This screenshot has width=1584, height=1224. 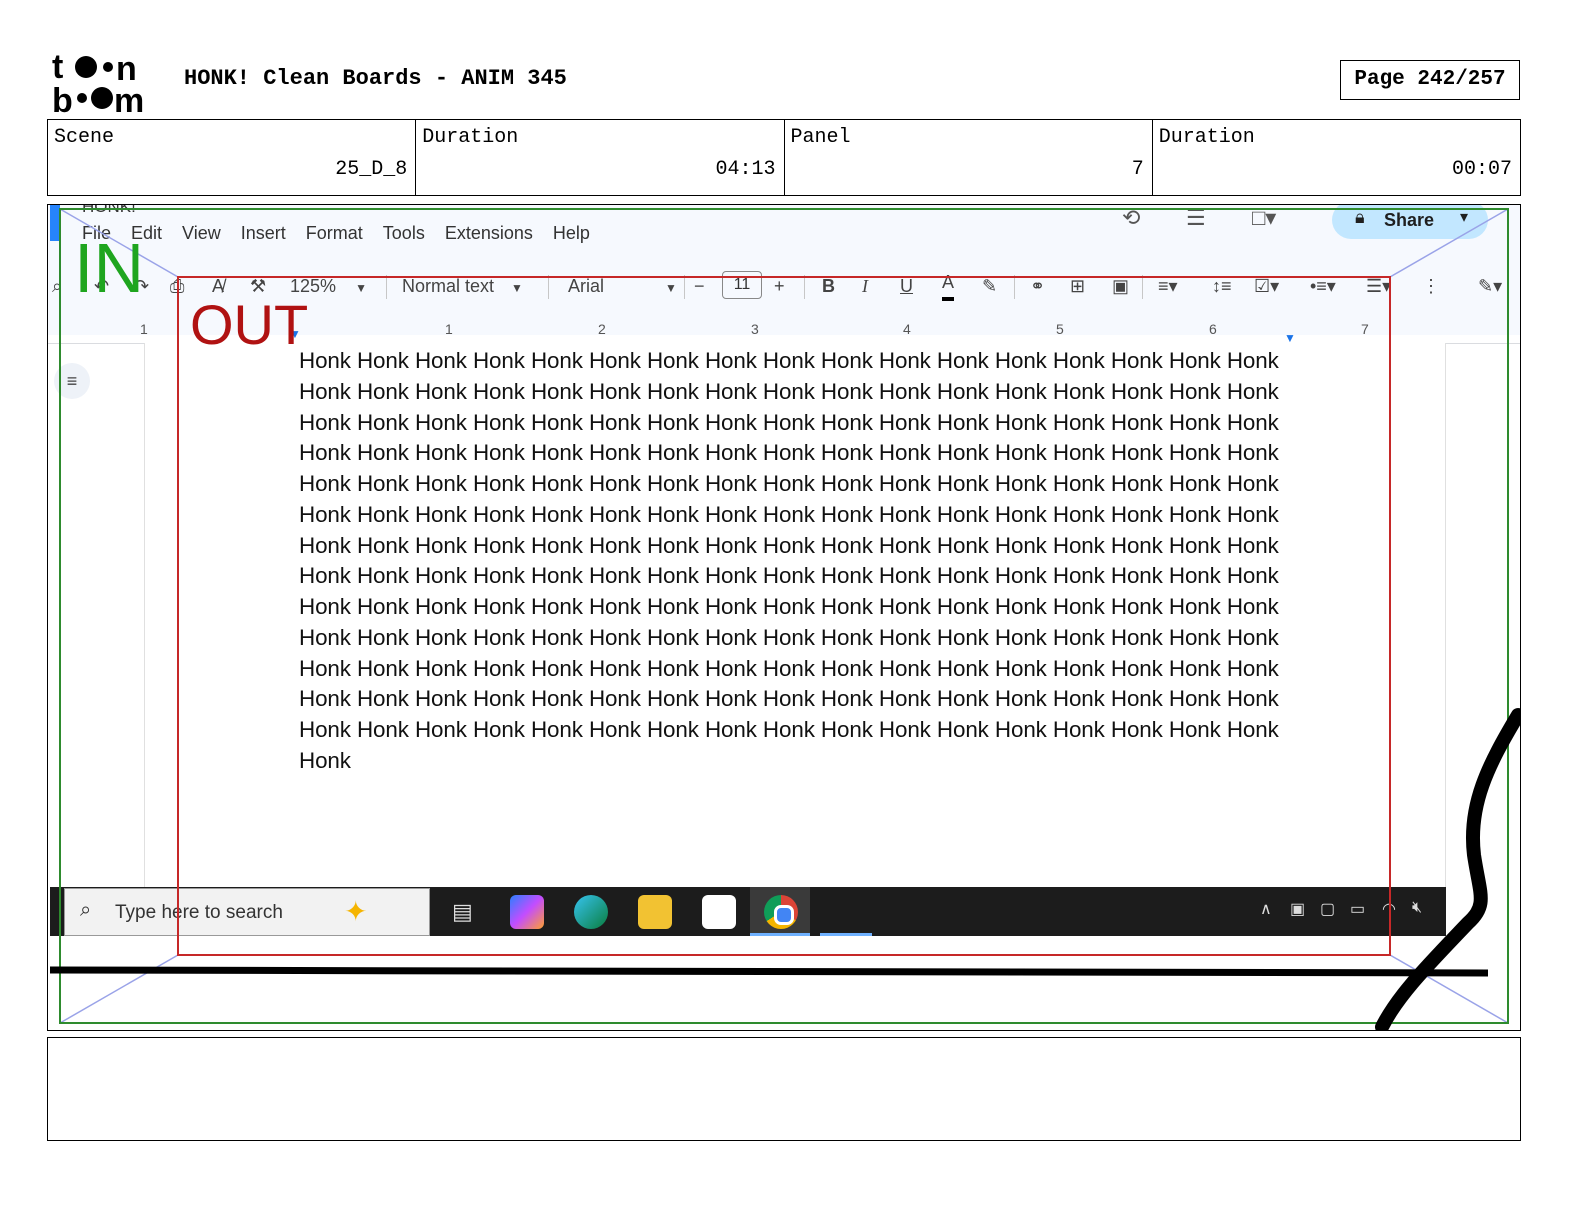 What do you see at coordinates (98, 84) in the screenshot?
I see `logo-graphic: t n b m` at bounding box center [98, 84].